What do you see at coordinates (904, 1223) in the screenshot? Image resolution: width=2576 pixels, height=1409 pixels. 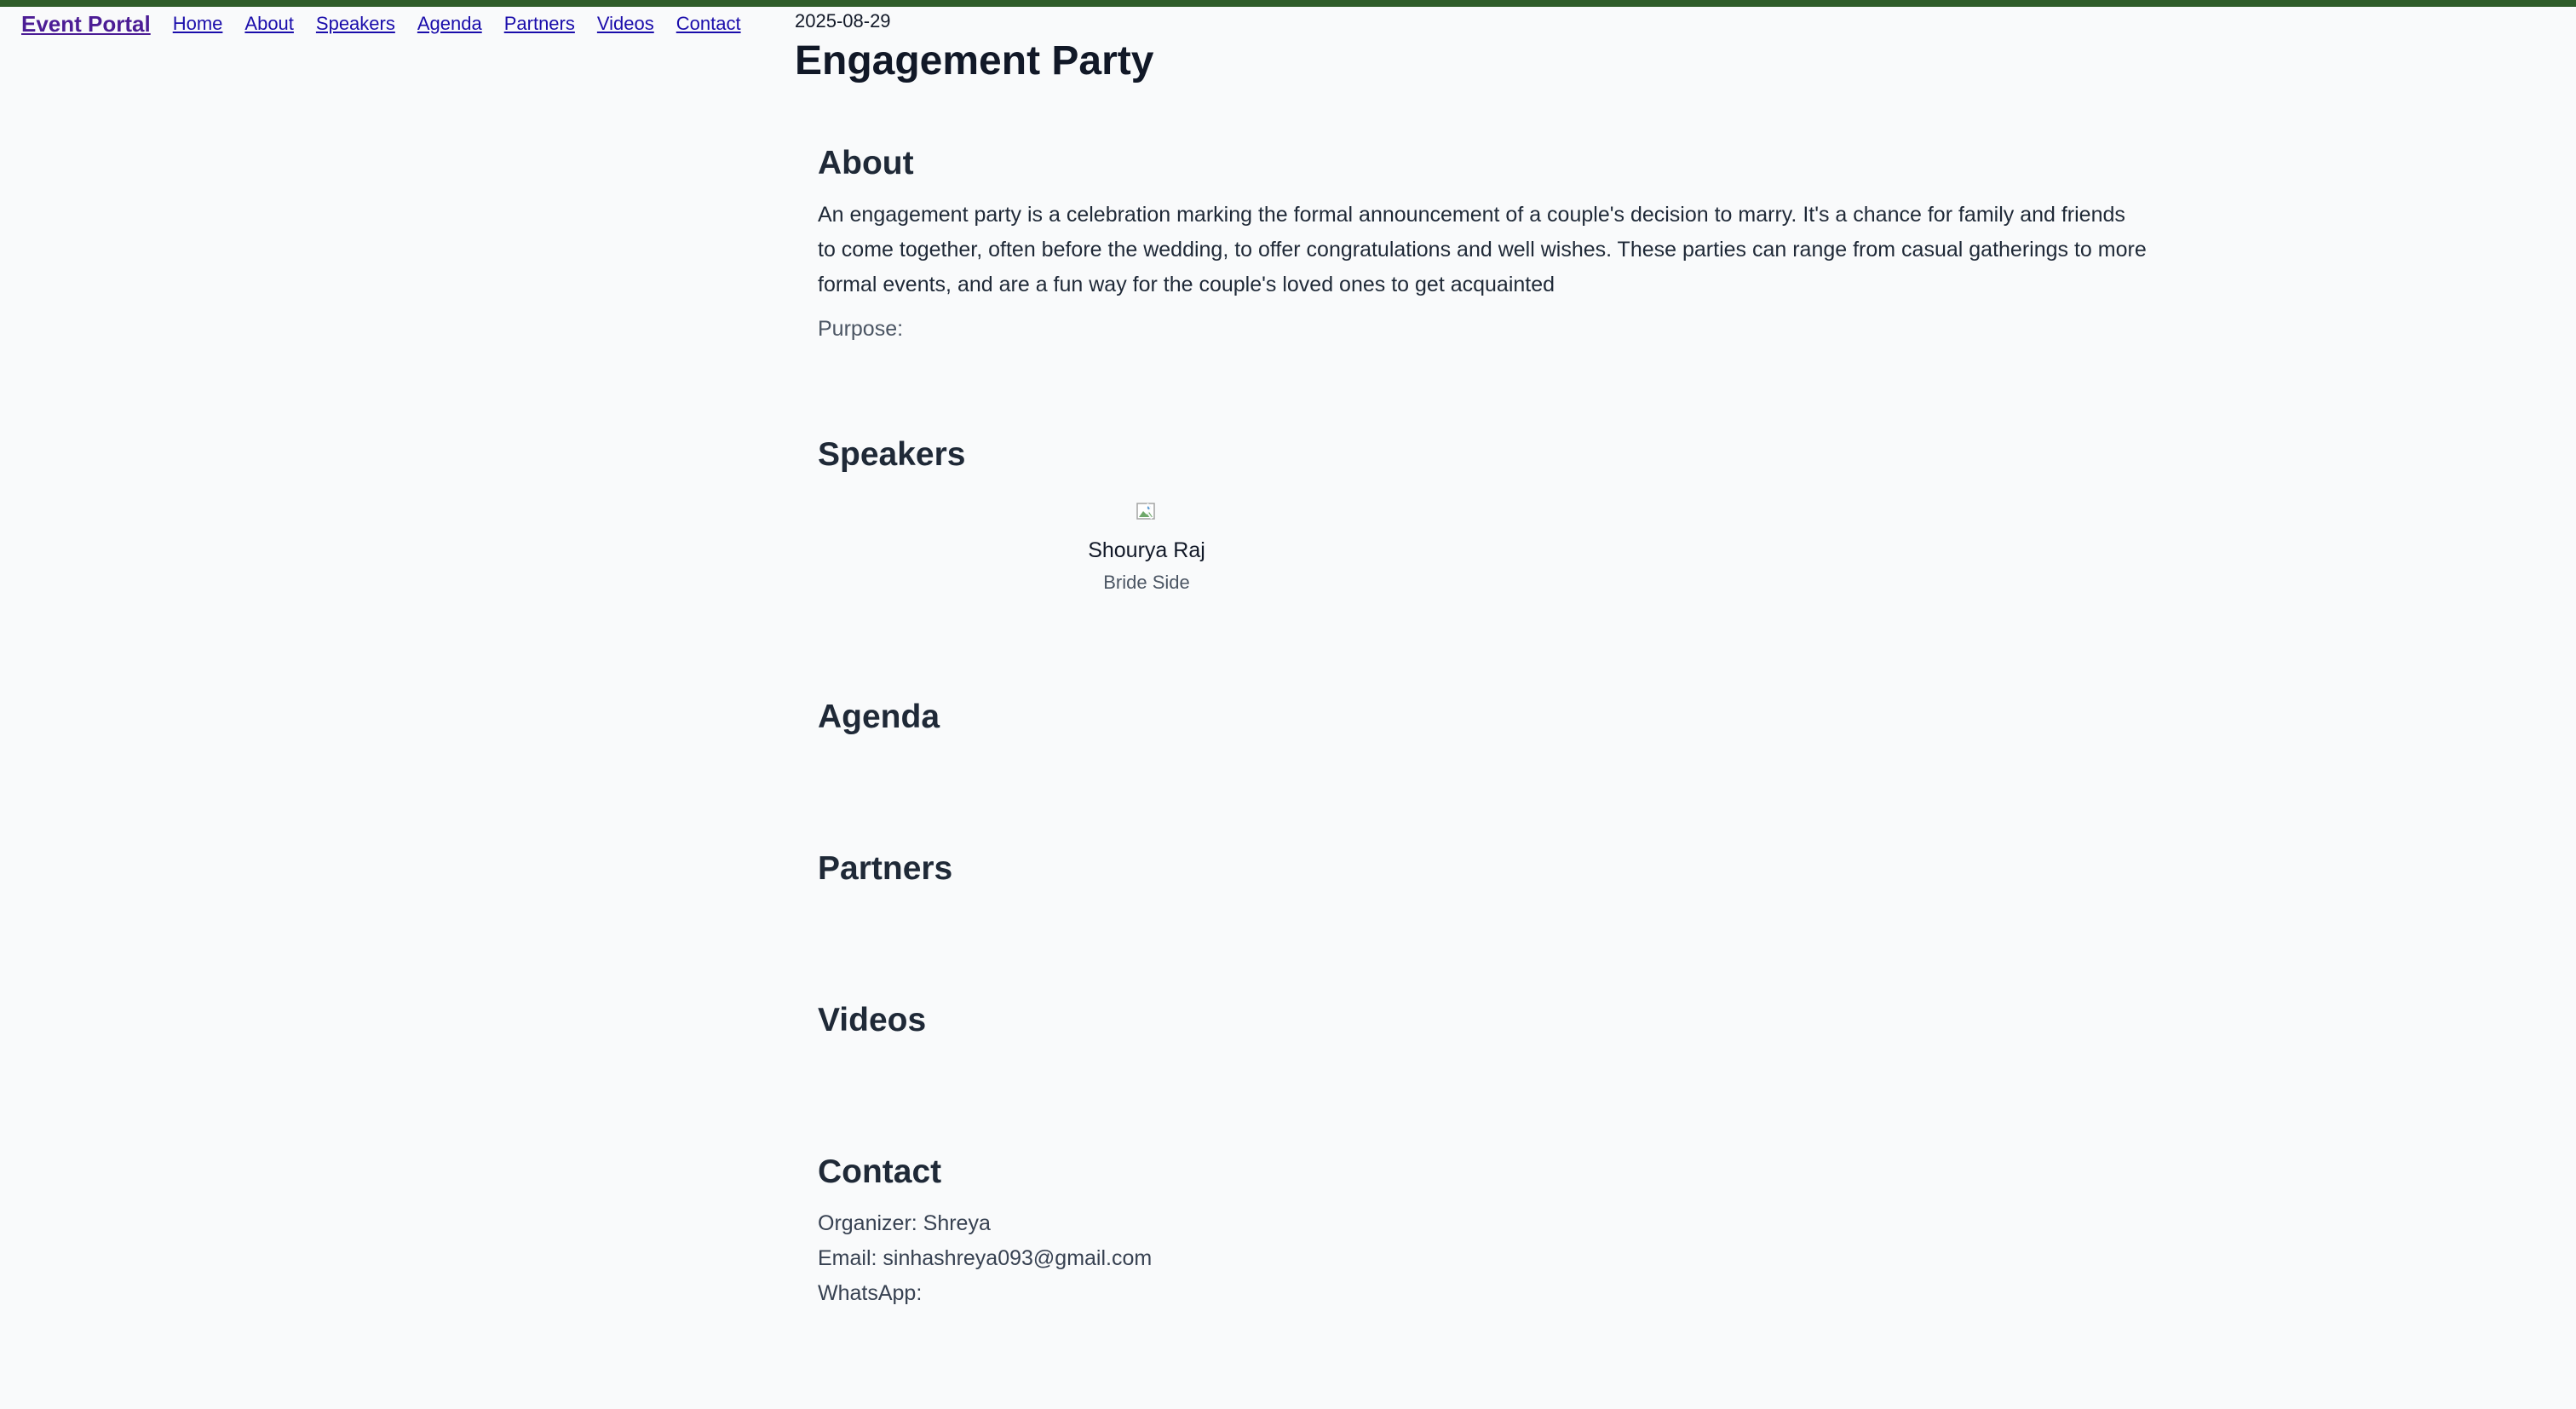 I see `contact-organizer: Organizer: Shreya` at bounding box center [904, 1223].